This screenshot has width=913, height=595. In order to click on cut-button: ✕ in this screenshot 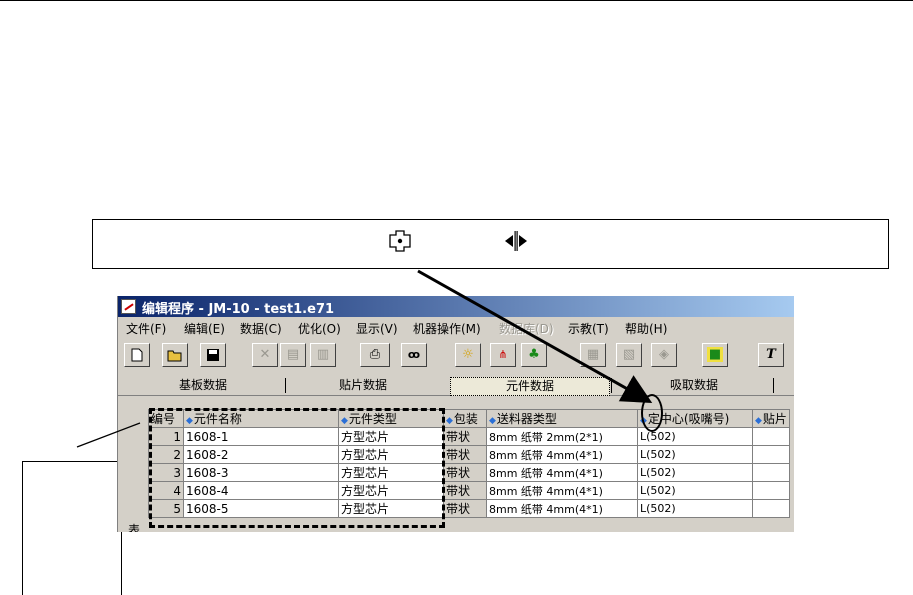, I will do `click(265, 355)`.